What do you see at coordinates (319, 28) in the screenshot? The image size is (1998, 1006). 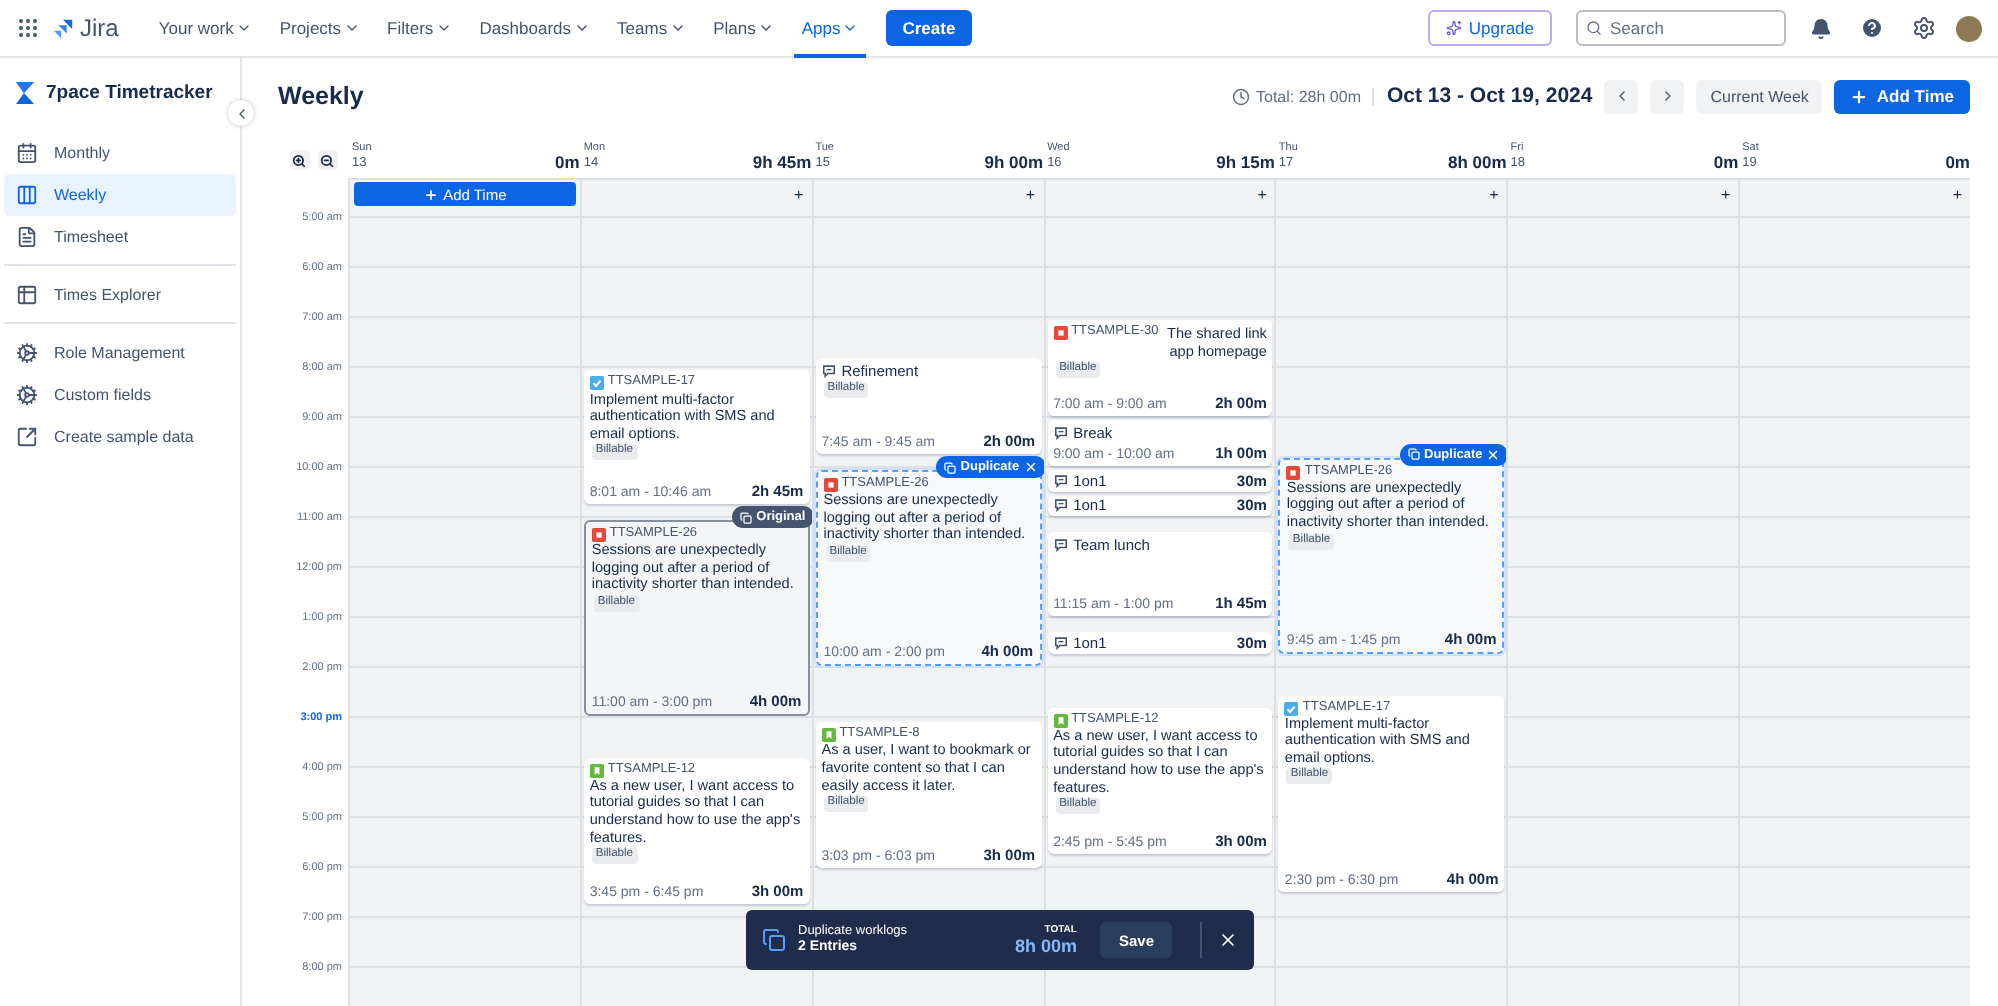 I see `nav-menu: Projects` at bounding box center [319, 28].